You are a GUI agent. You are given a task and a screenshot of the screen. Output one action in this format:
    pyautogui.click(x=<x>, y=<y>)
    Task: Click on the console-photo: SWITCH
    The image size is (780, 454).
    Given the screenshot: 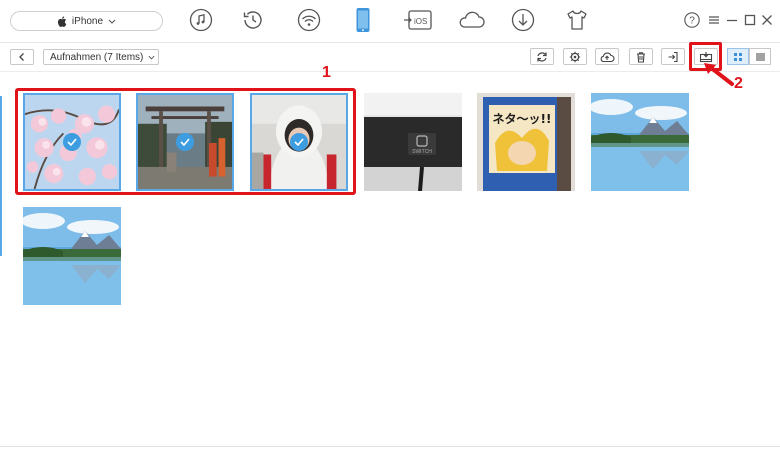 What is the action you would take?
    pyautogui.click(x=413, y=142)
    